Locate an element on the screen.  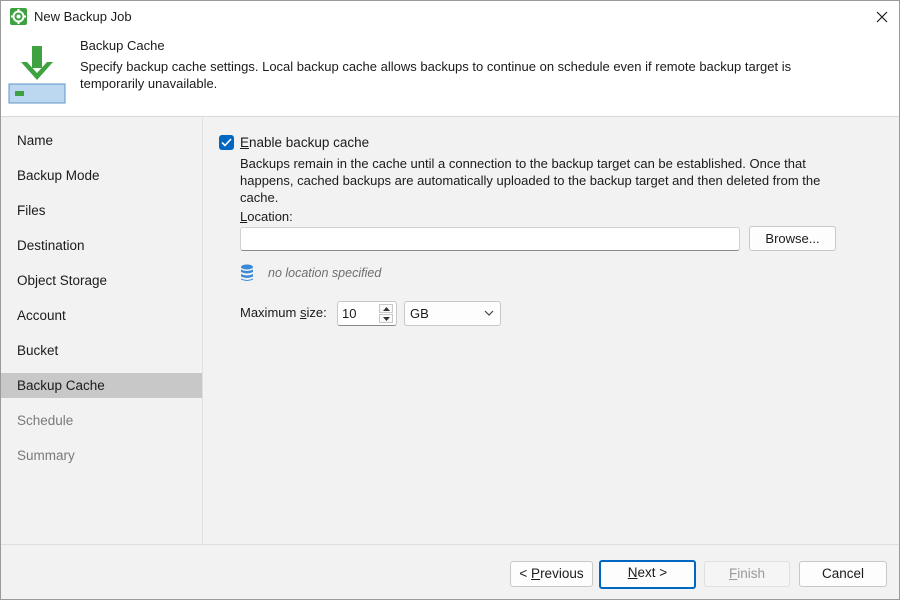
location-status: no location specified is located at coordinates (325, 273).